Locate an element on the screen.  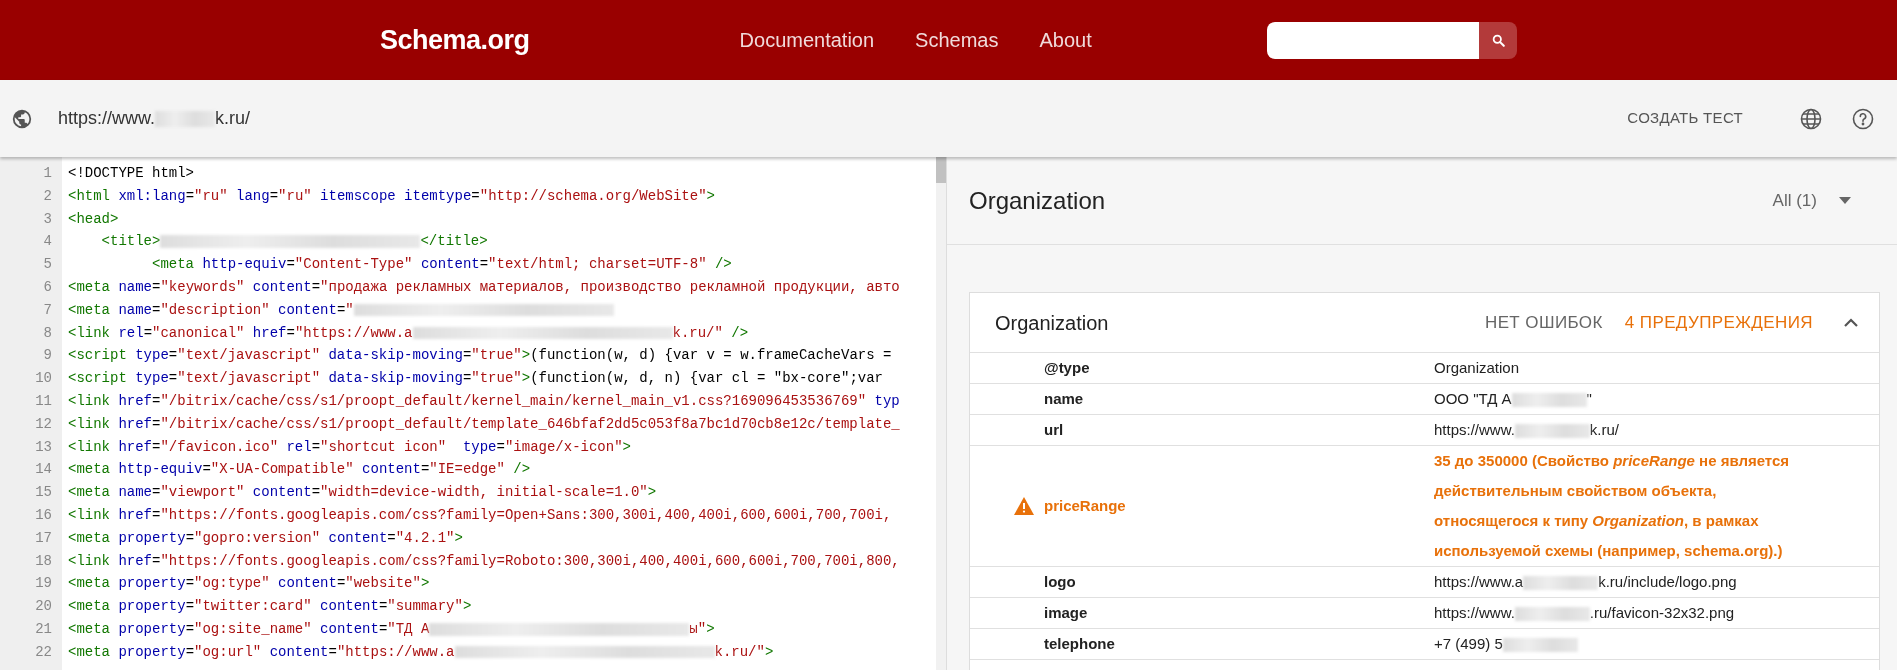
code-line: <meta name="viewport" content="width=device-width, initial-scale=1.0"> is located at coordinates (362, 493).